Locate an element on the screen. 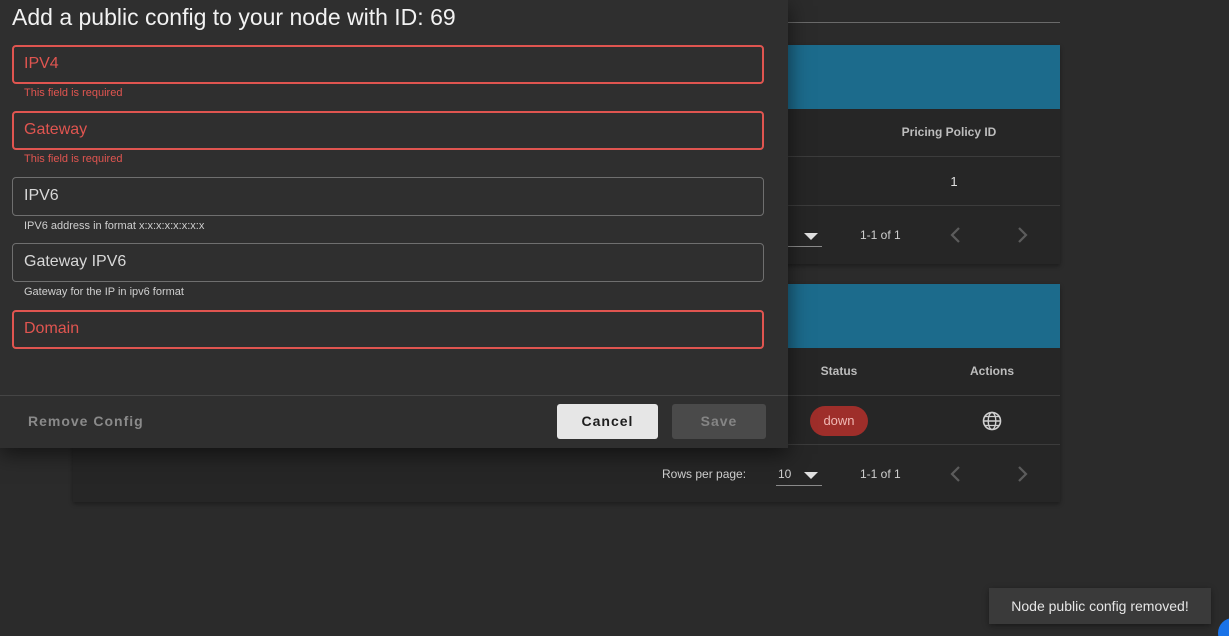 The height and width of the screenshot is (636, 1229). ipv6-field: IPV6 is located at coordinates (388, 196).